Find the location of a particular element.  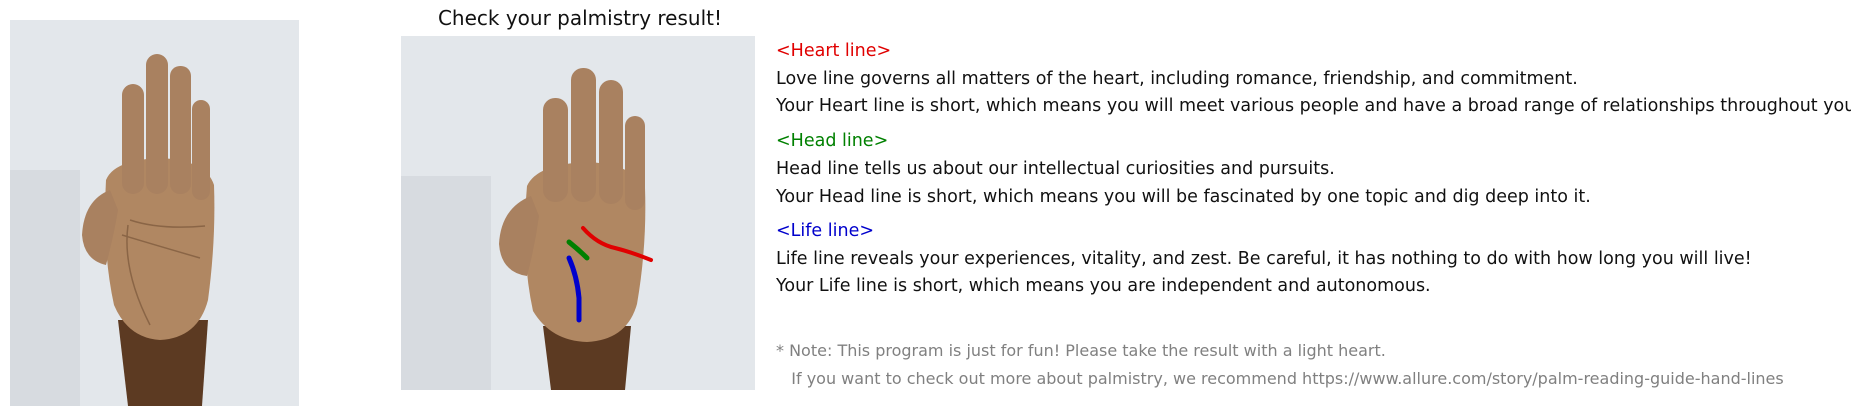

heart-line-header: <Heart line> is located at coordinates (834, 51).